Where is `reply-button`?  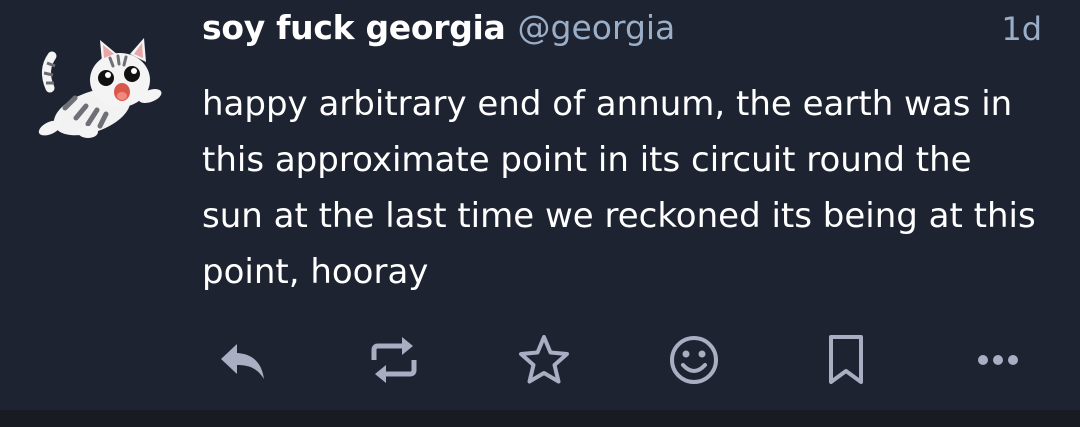
reply-button is located at coordinates (242, 360).